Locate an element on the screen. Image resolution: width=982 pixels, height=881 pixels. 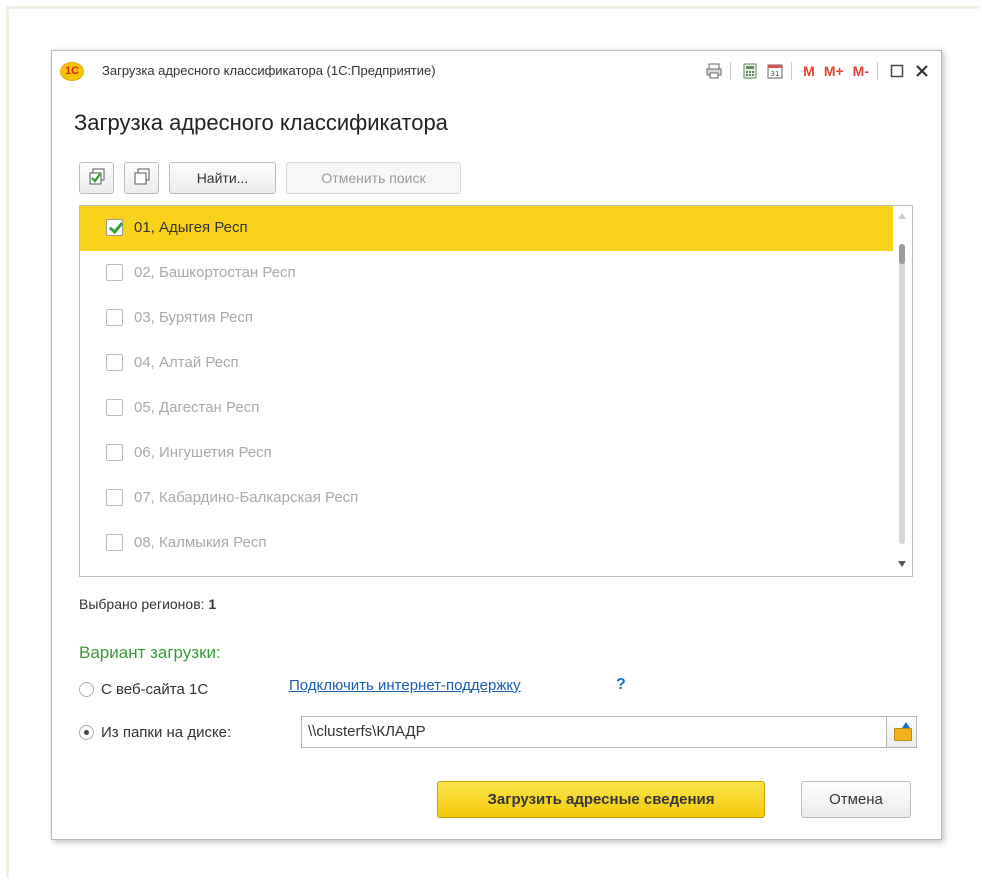
calculator-icon is located at coordinates (750, 71).